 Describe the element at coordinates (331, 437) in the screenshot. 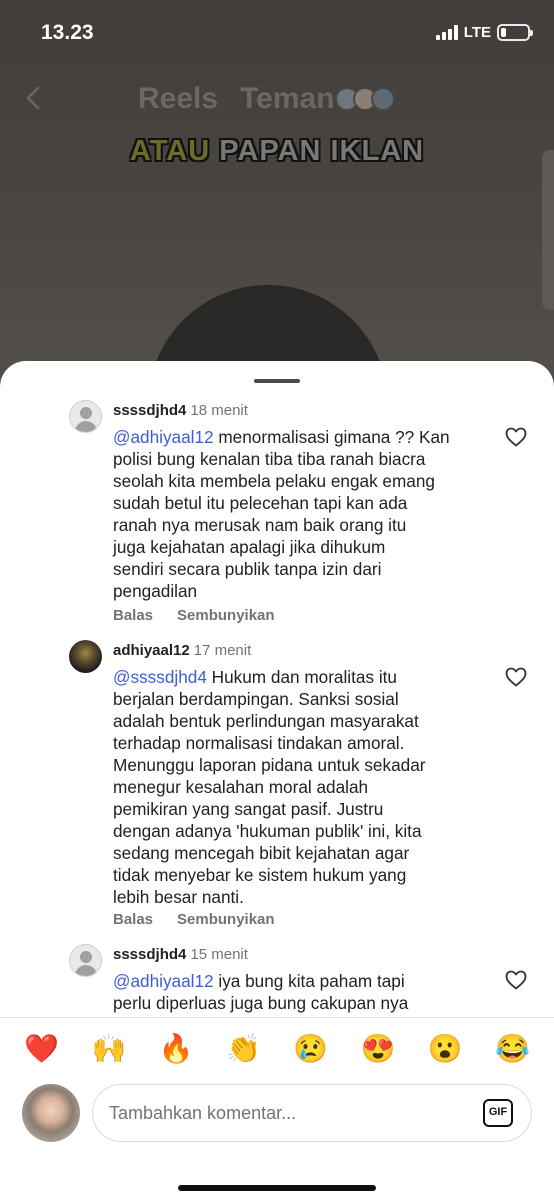

I see `comment-line: menormalisasi gimana ?? Kan` at that location.